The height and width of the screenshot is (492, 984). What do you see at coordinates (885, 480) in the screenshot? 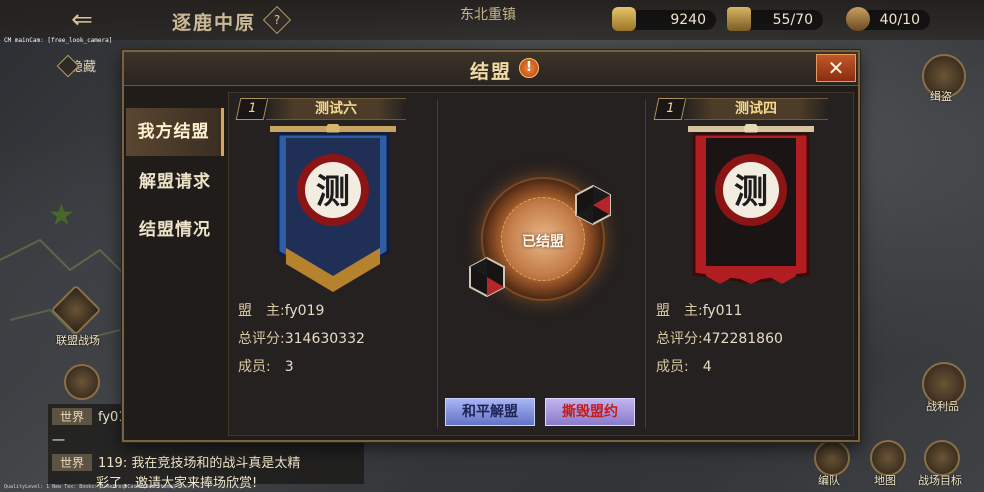
I see `map-label: 地图` at bounding box center [885, 480].